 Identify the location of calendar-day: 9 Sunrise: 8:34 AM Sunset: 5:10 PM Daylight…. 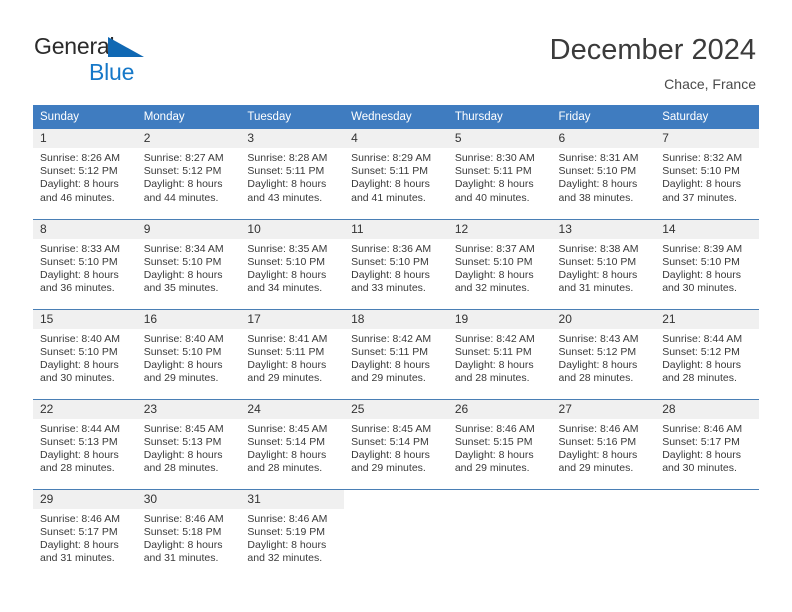
(188, 264).